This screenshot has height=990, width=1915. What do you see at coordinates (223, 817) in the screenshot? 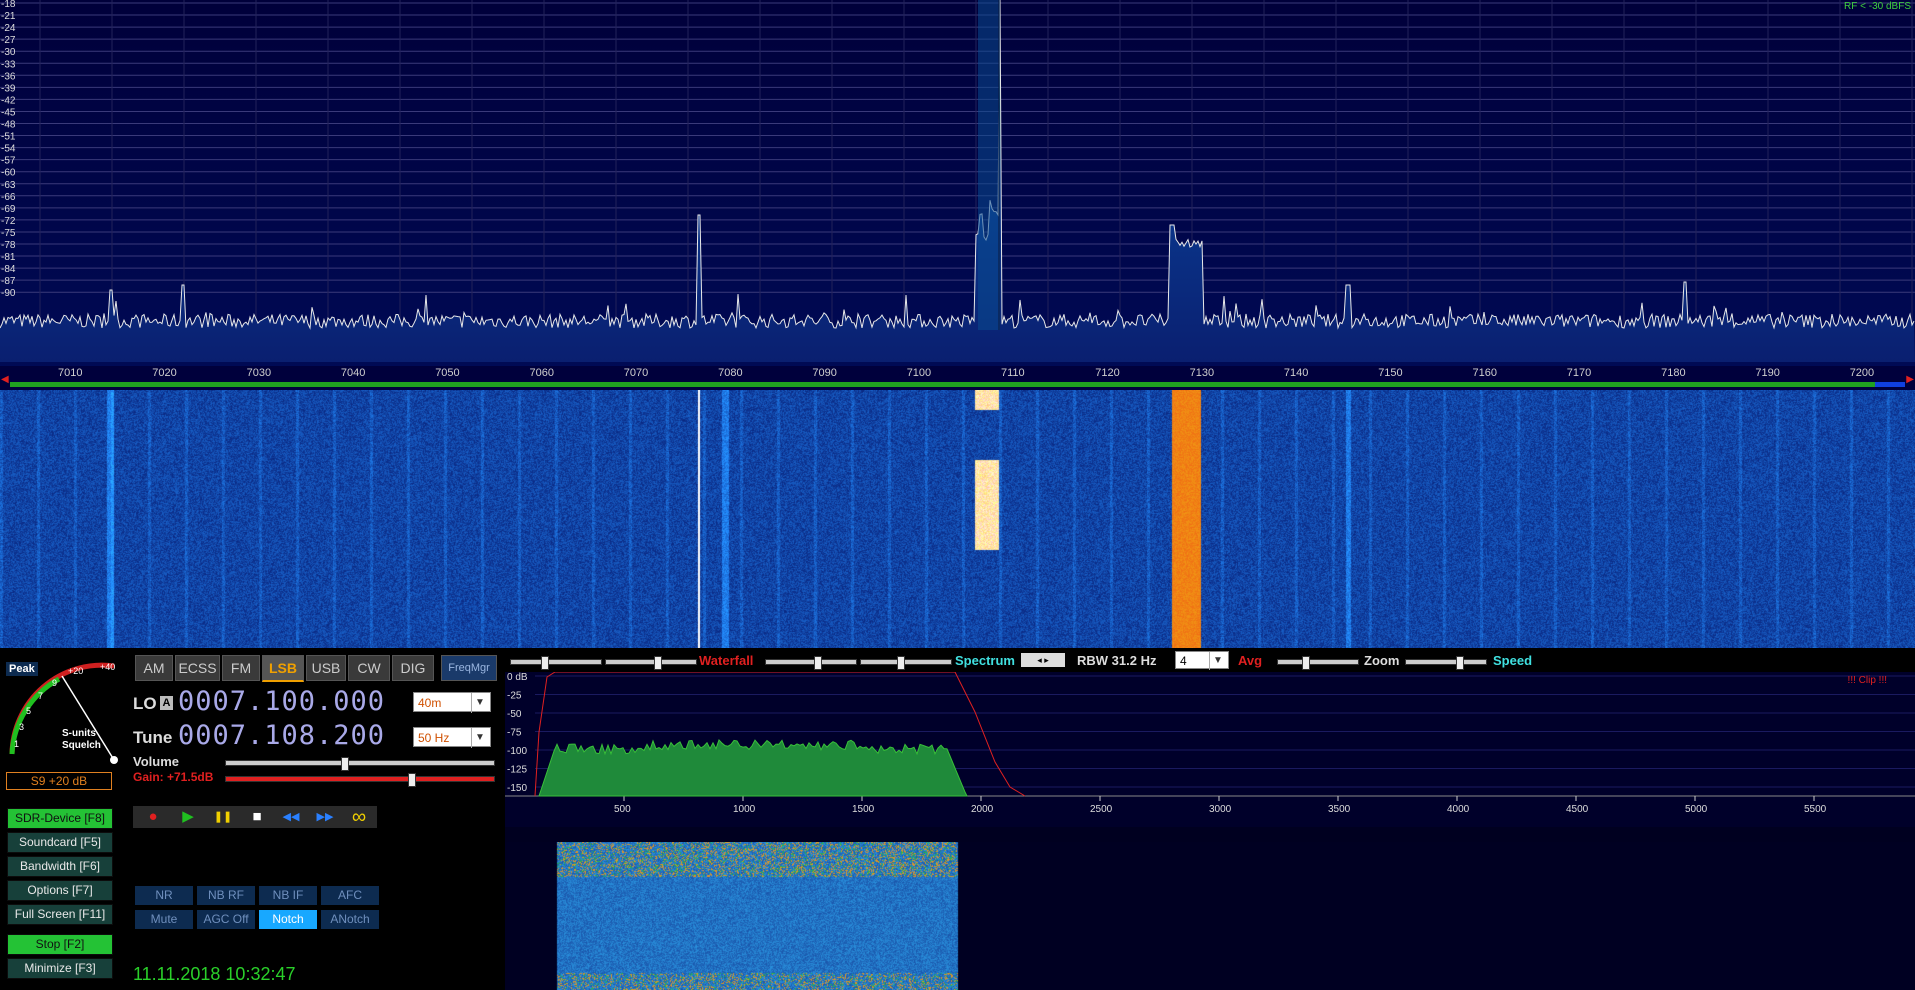
I see `pause-icon: ❚❚` at bounding box center [223, 817].